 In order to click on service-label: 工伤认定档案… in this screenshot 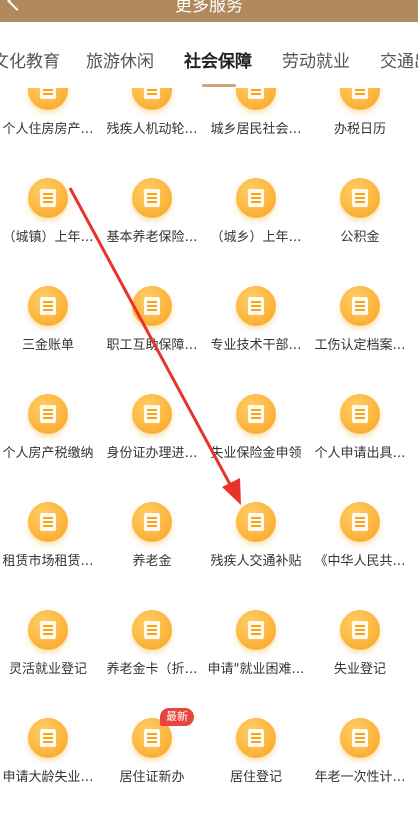, I will do `click(360, 345)`.